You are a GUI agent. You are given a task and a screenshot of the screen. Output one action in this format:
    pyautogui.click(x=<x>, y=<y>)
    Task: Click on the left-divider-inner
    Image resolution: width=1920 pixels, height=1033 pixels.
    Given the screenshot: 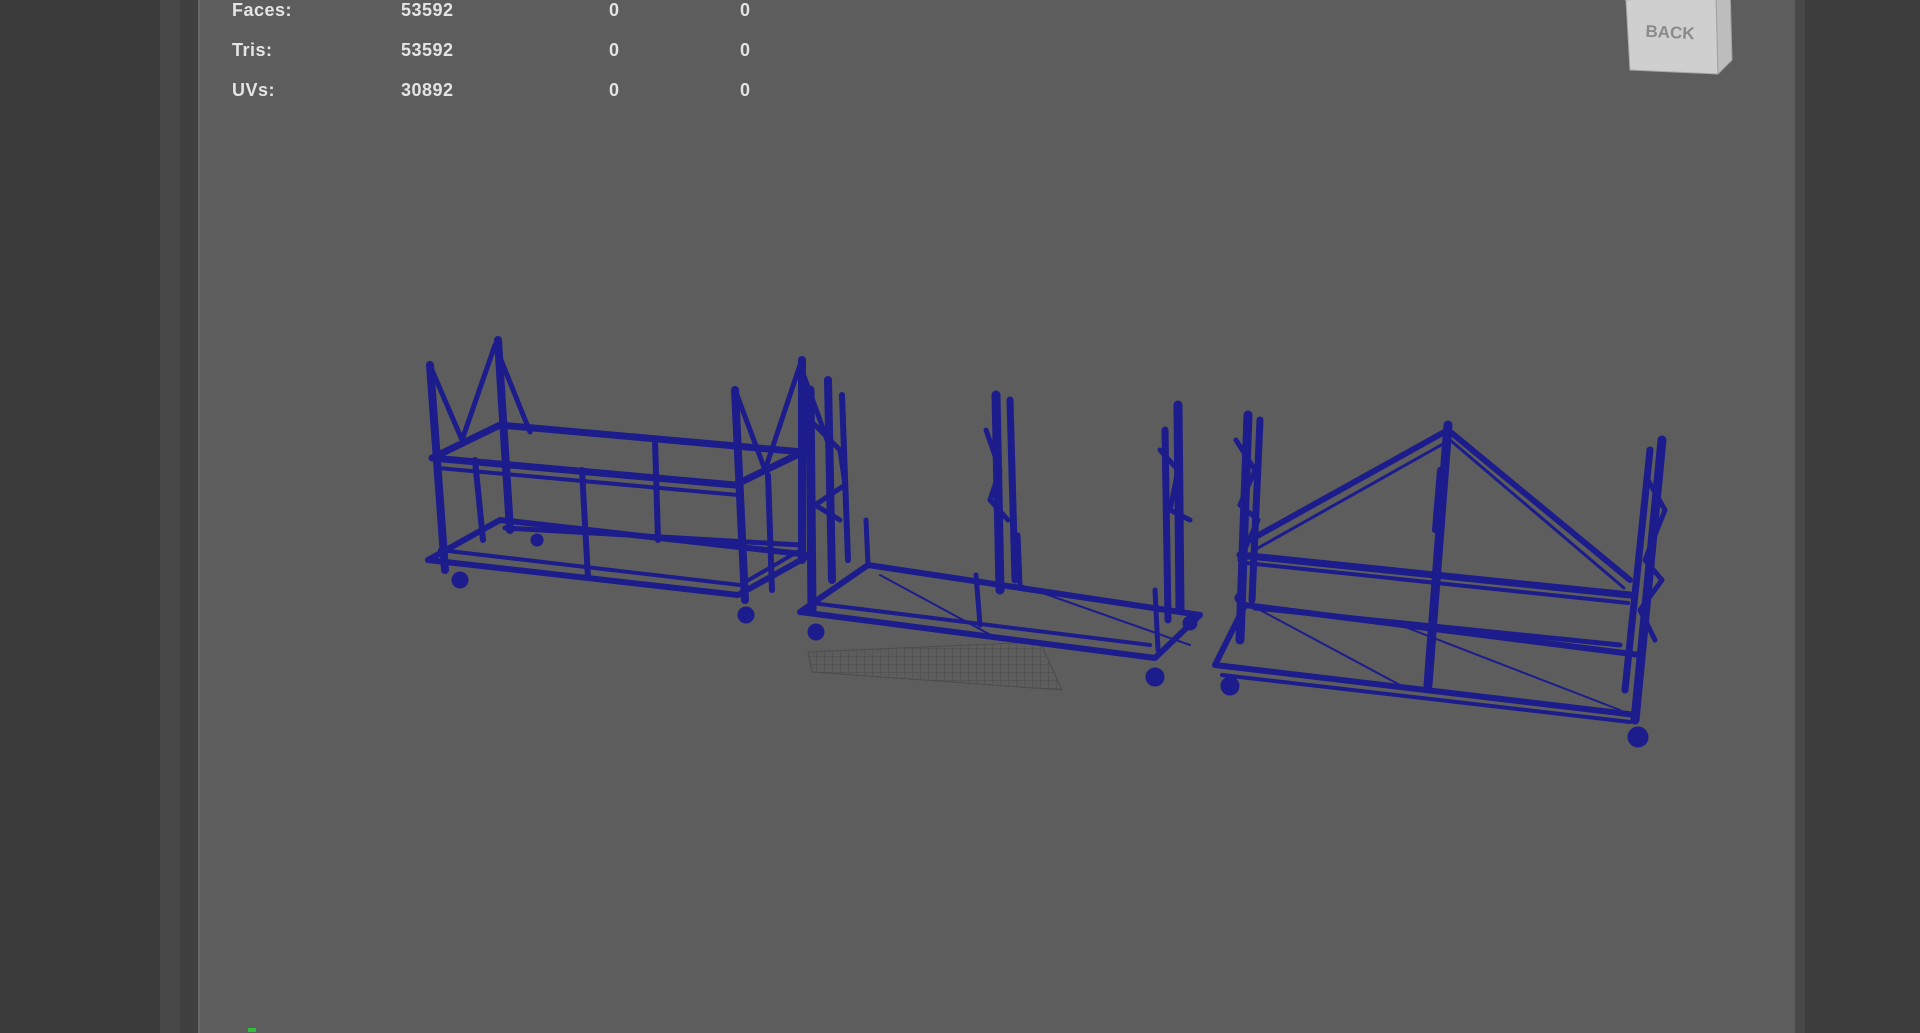 What is the action you would take?
    pyautogui.click(x=189, y=516)
    